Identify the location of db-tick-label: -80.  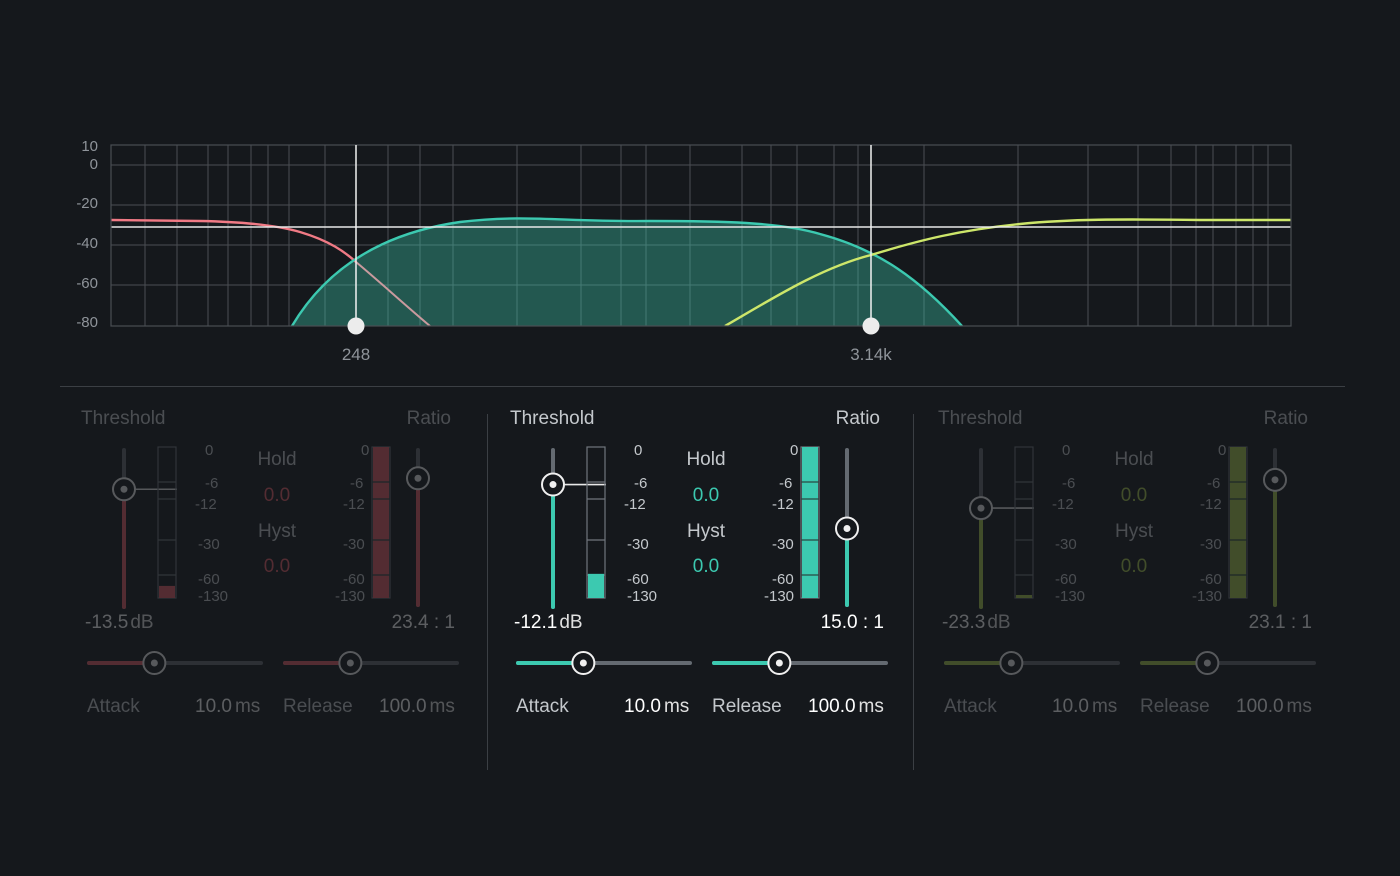
(87, 322).